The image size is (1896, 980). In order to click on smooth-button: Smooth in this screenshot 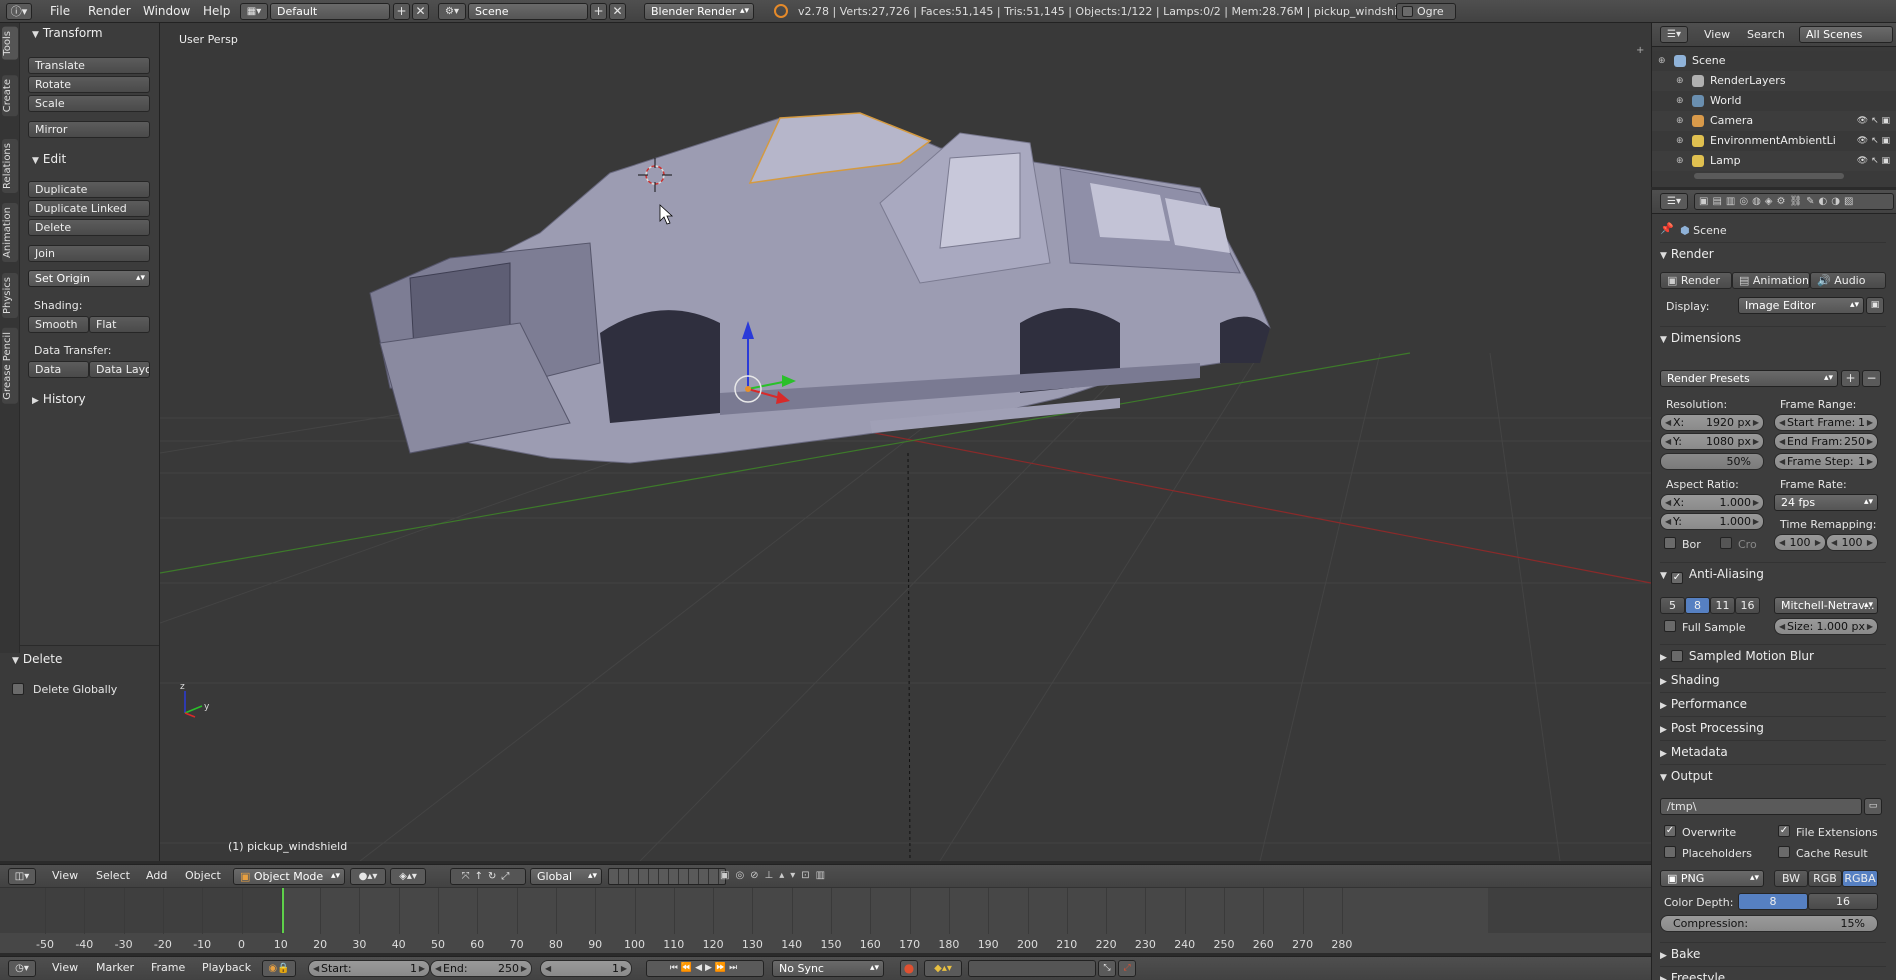, I will do `click(58, 324)`.